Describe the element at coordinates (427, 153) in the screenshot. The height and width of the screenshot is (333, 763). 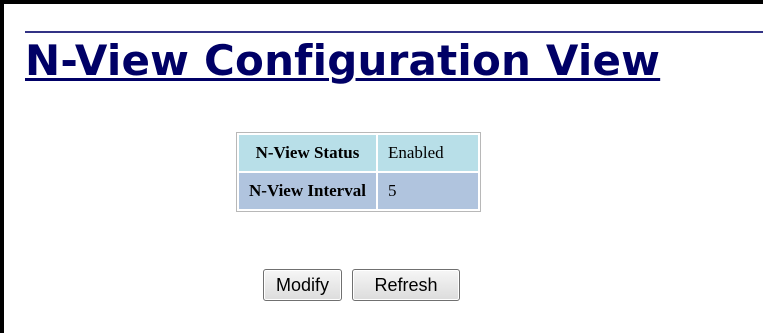
I see `nview-status-value: Enabled` at that location.